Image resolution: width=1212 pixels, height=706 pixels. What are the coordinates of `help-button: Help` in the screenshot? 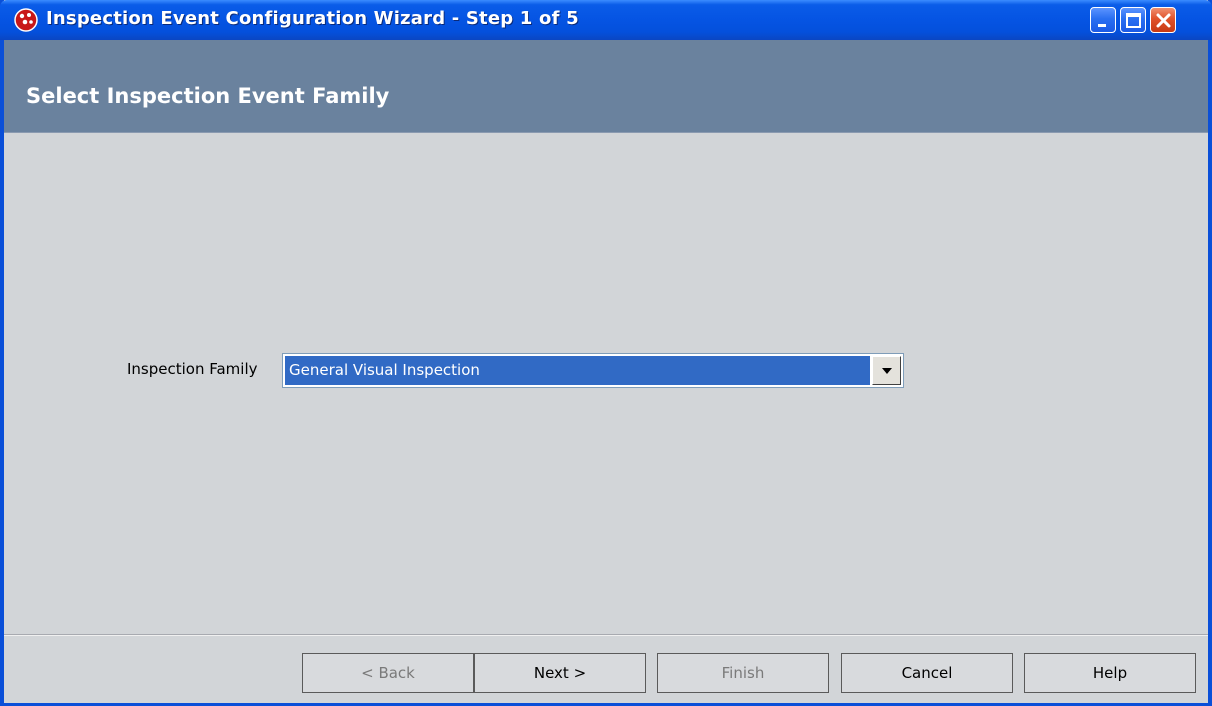 It's located at (1110, 673).